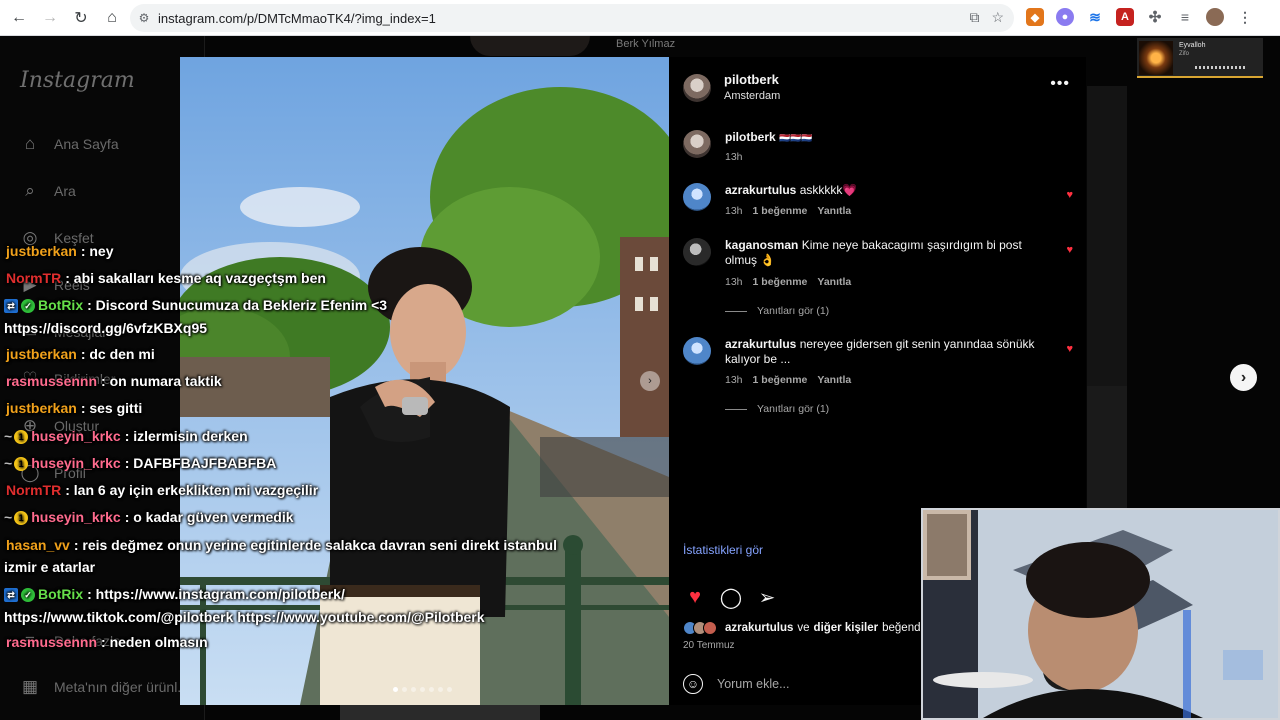 This screenshot has height=720, width=1280. Describe the element at coordinates (903, 628) in the screenshot. I see `liked-by-suffix: beğendi` at that location.